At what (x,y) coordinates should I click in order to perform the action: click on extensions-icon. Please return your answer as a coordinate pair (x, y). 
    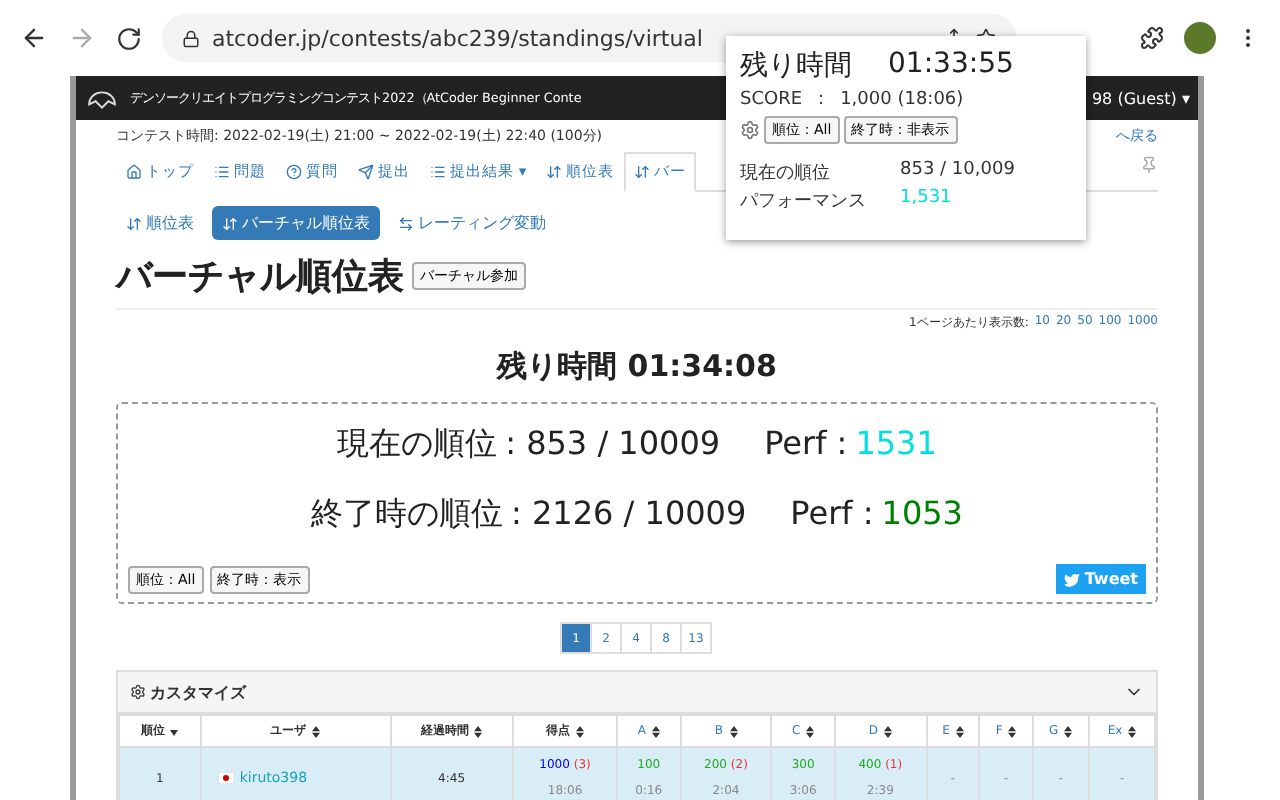
    Looking at the image, I should click on (1152, 38).